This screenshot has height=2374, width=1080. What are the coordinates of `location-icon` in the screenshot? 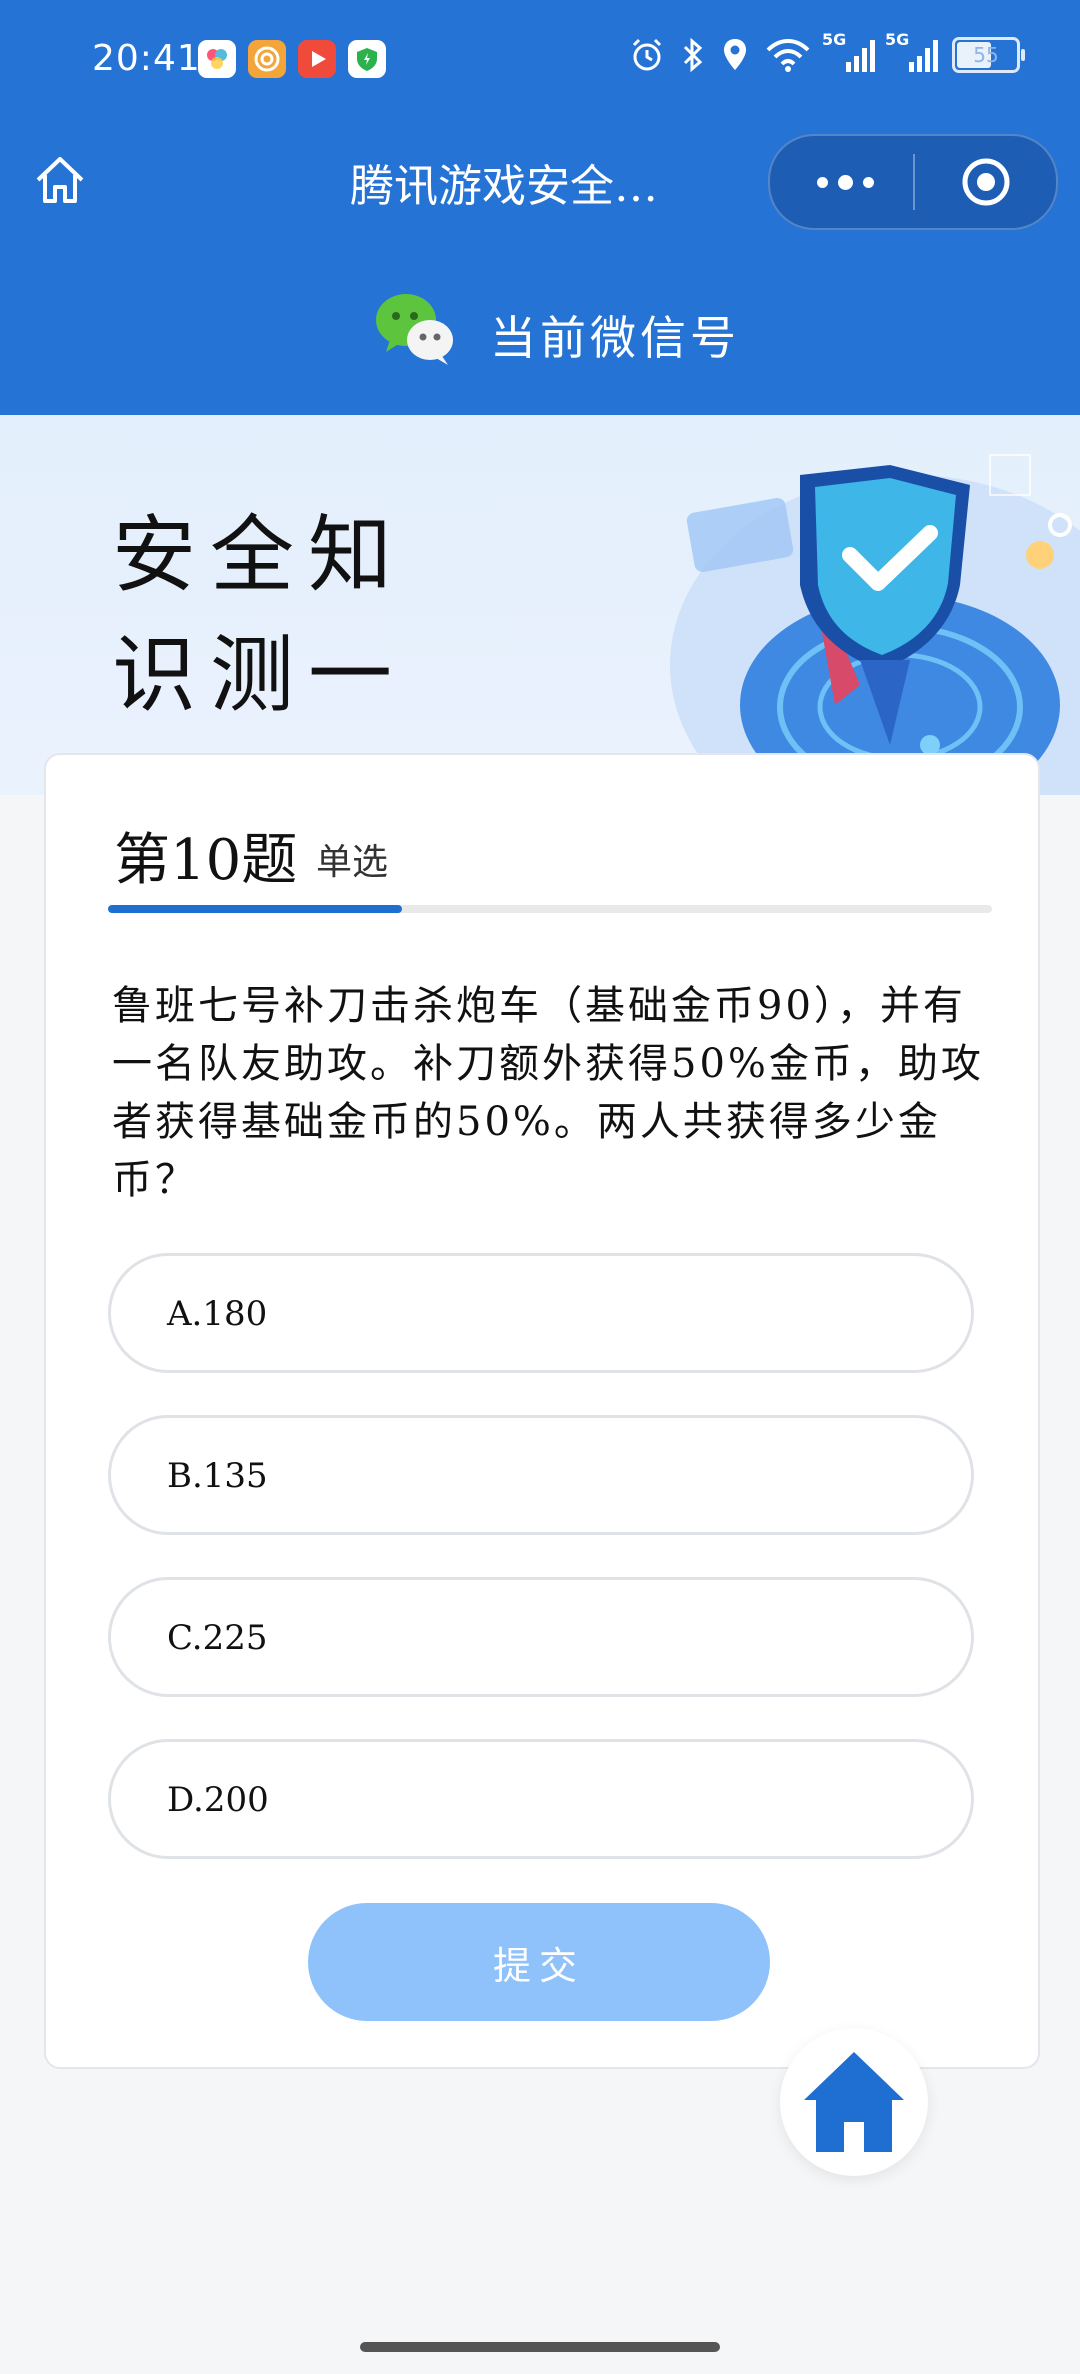 It's located at (735, 54).